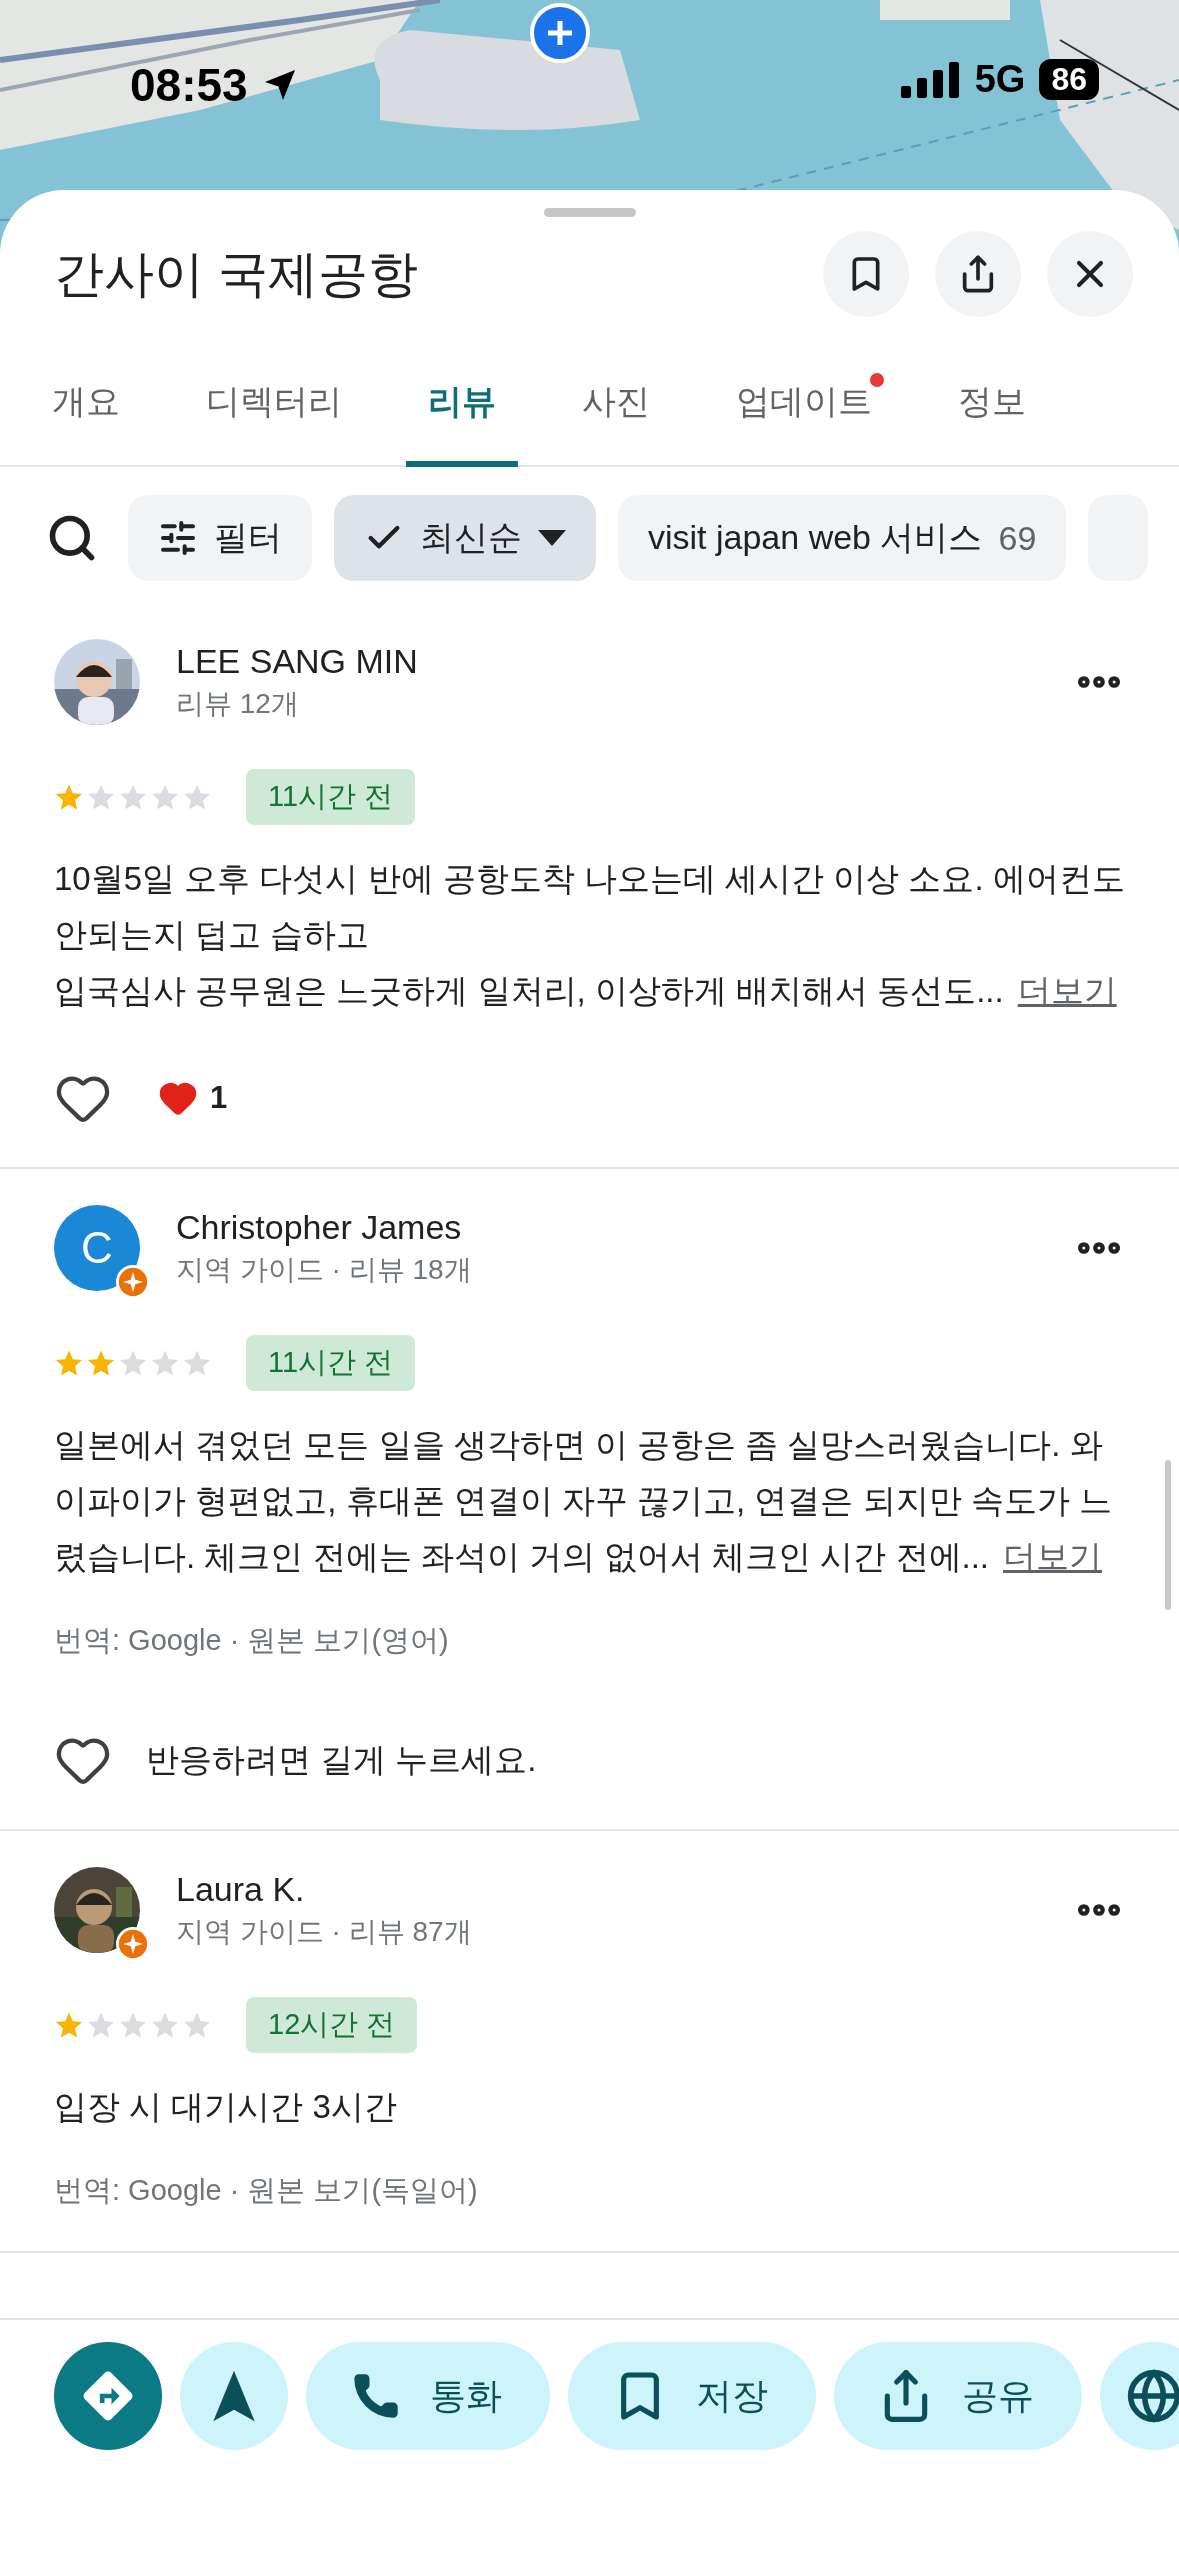  What do you see at coordinates (589, 1641) in the screenshot?
I see `translation-note: 번역: Google · 원본 보기(영어)` at bounding box center [589, 1641].